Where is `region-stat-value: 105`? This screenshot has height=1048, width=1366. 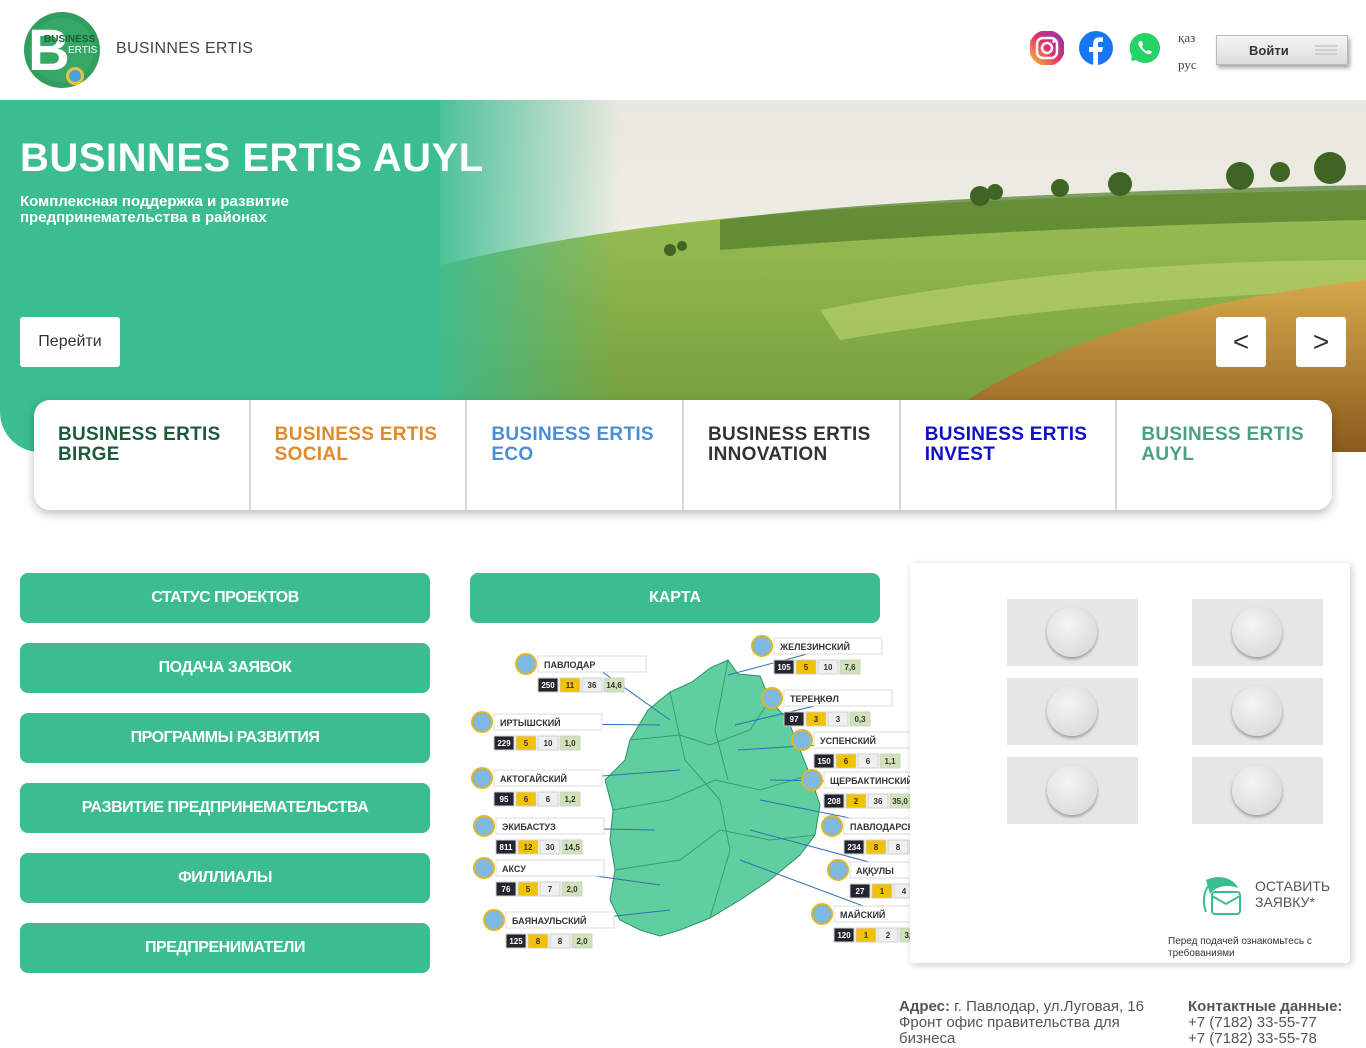
region-stat-value: 105 is located at coordinates (784, 667).